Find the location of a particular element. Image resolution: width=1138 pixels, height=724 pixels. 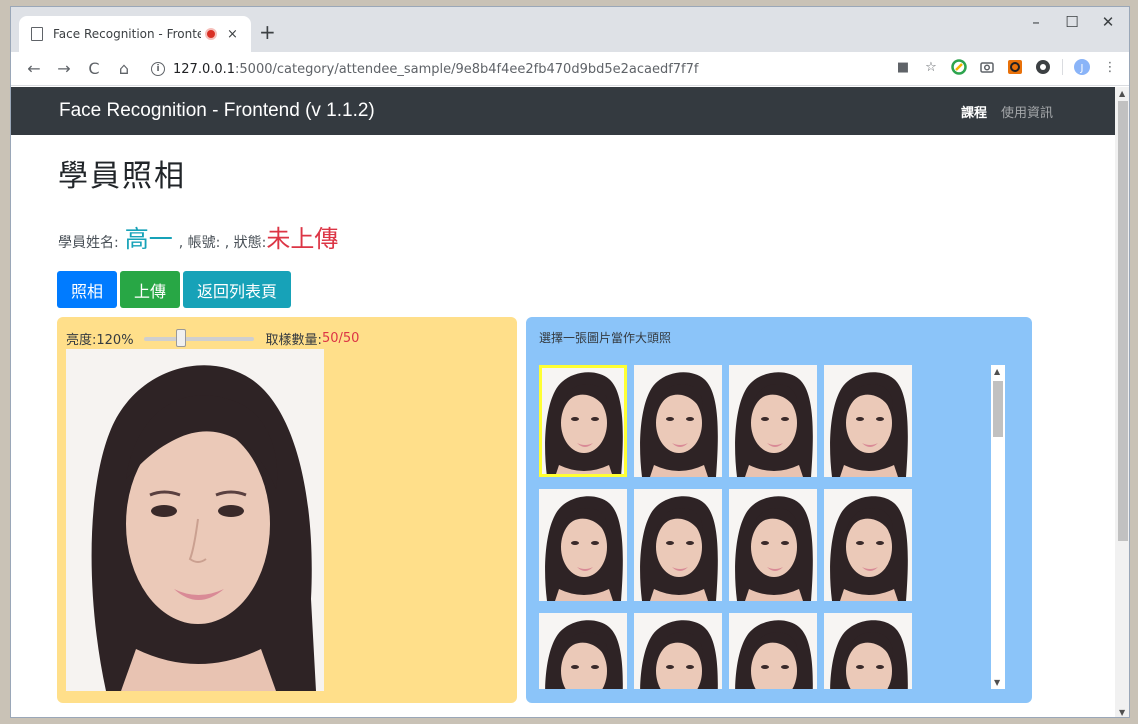

nav-link-courses: 課程 is located at coordinates (974, 111).